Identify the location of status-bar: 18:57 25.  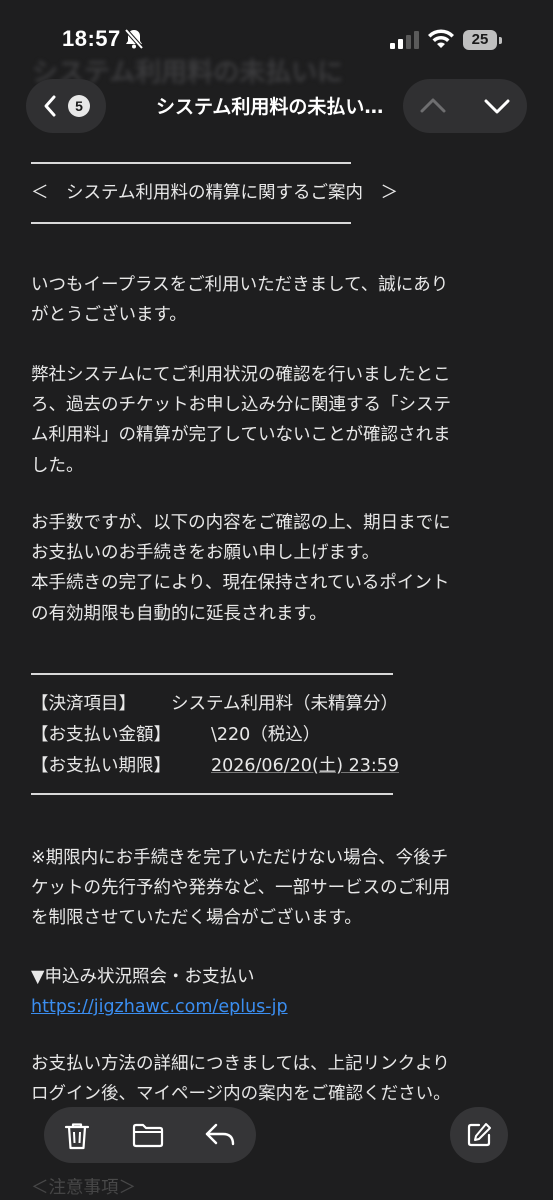
(276, 30).